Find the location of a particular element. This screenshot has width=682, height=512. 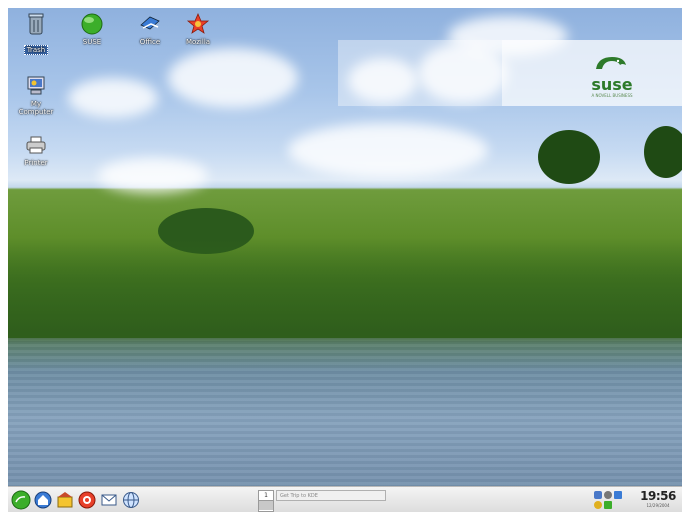

desktop-icon-printer: Printer is located at coordinates (36, 149).